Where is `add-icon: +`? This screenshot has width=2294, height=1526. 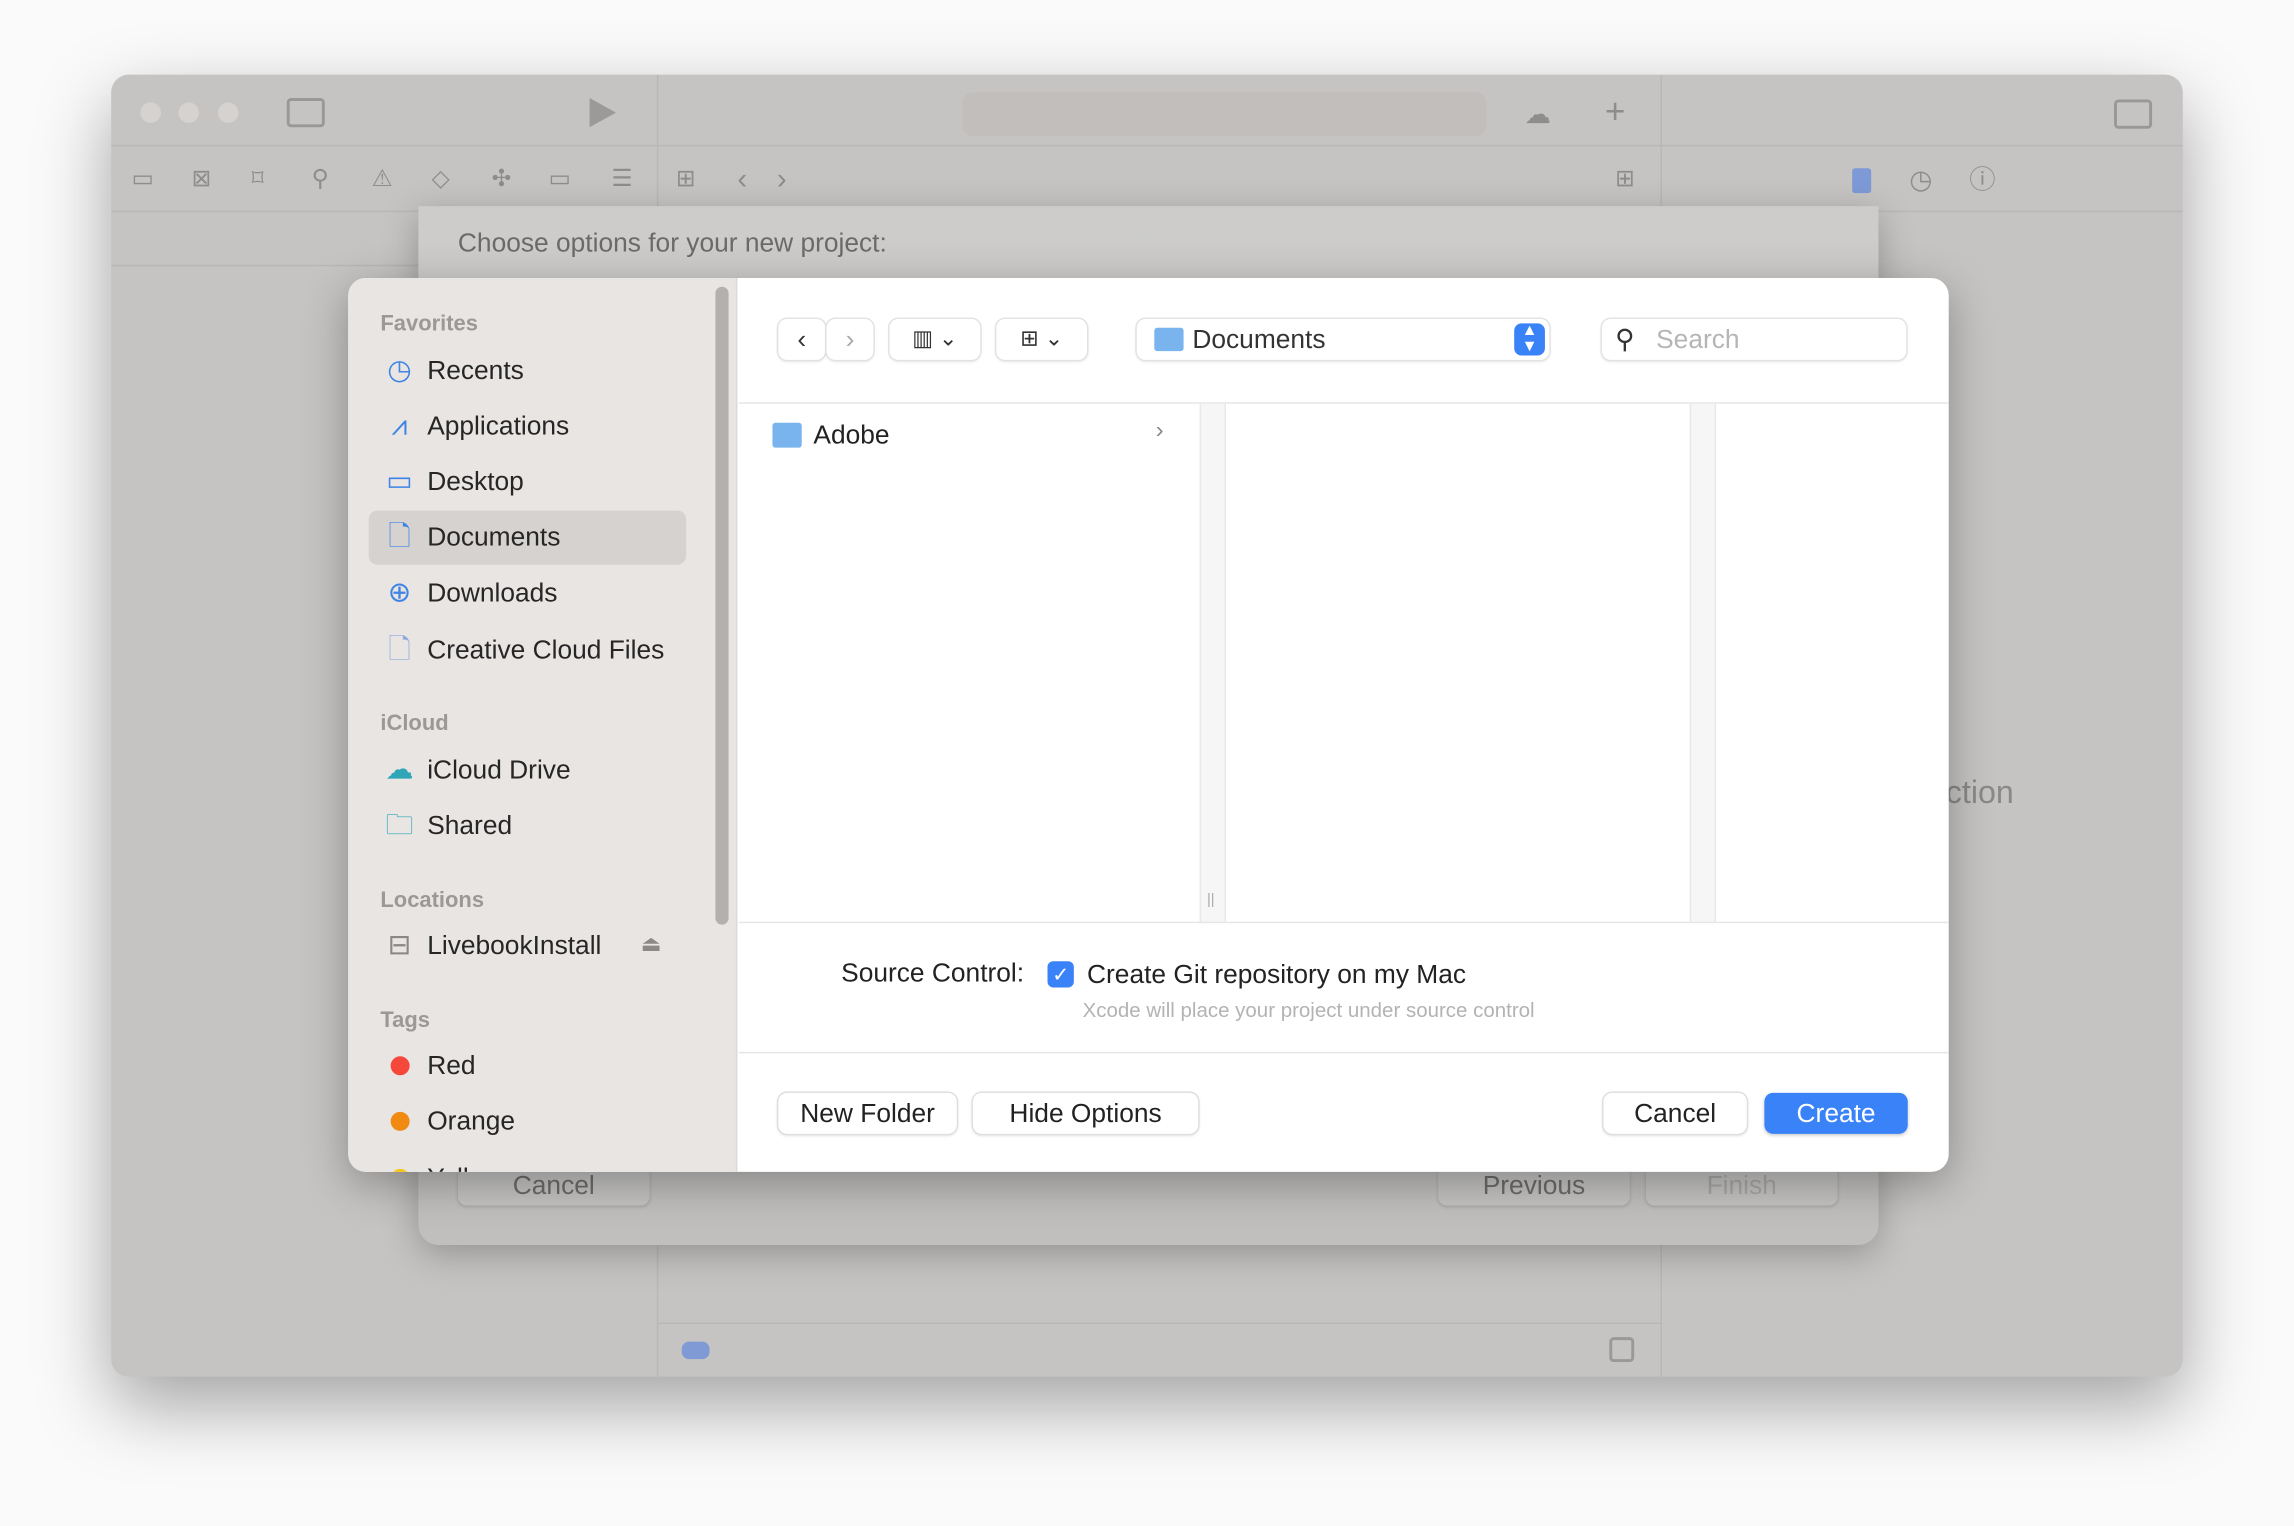 add-icon: + is located at coordinates (1615, 112).